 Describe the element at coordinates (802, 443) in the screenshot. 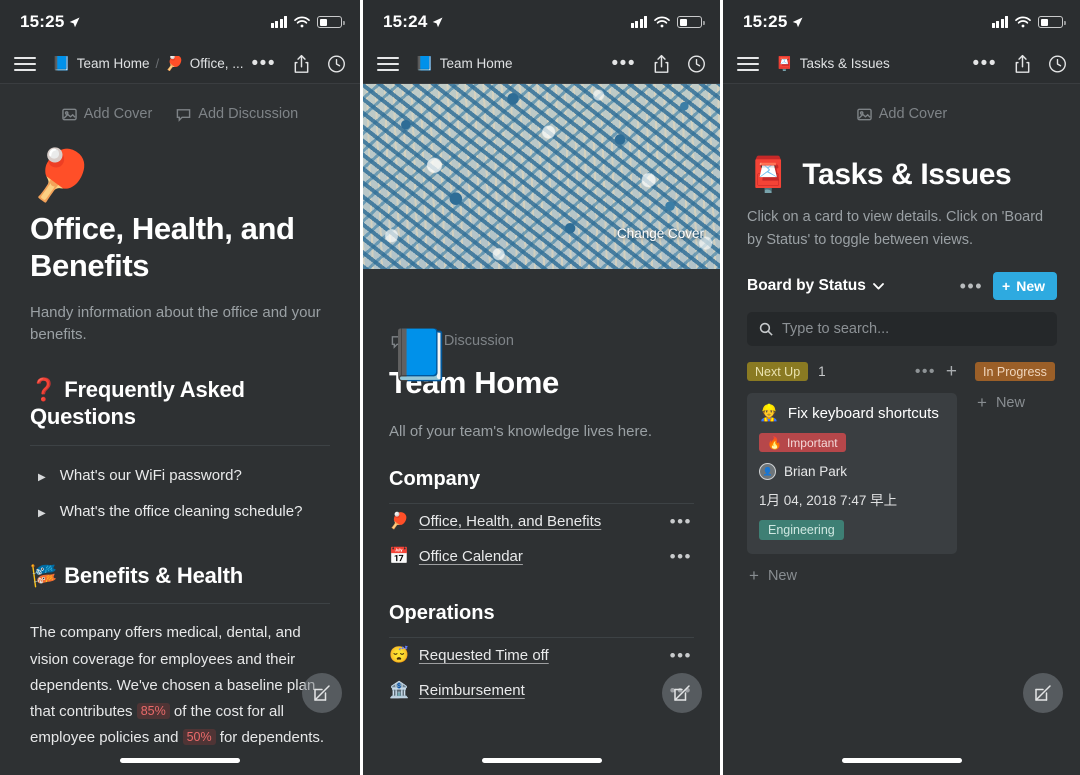

I see `priority-badge: 🔥 Important` at that location.